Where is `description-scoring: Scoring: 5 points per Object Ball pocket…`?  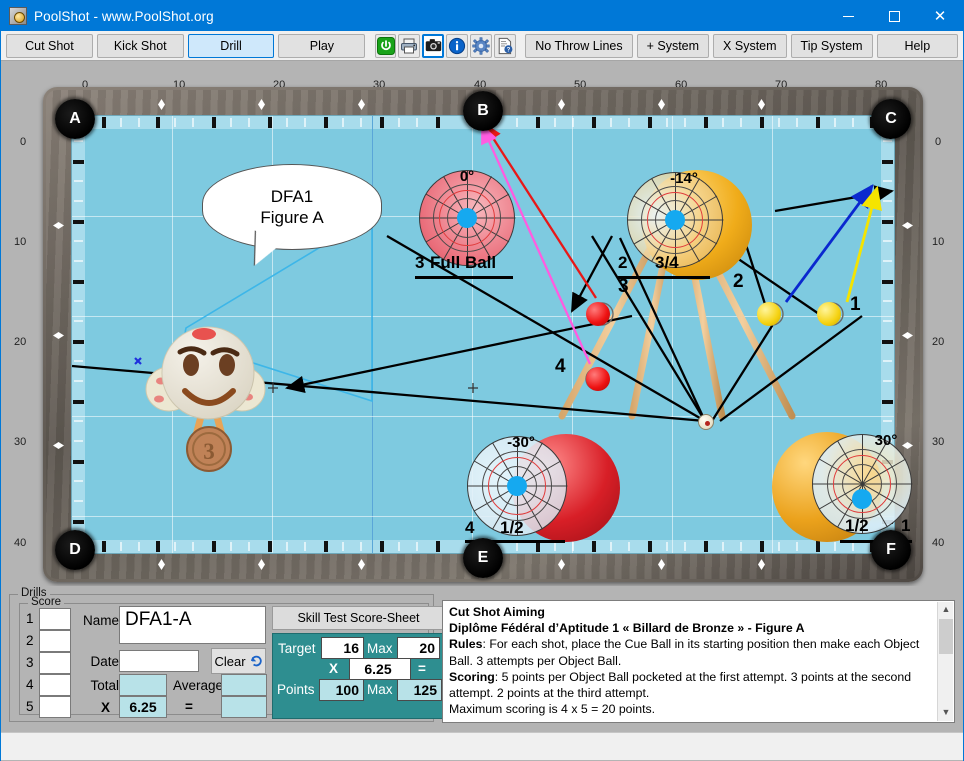
description-scoring: Scoring: 5 points per Object Ball pocket… is located at coordinates (690, 685).